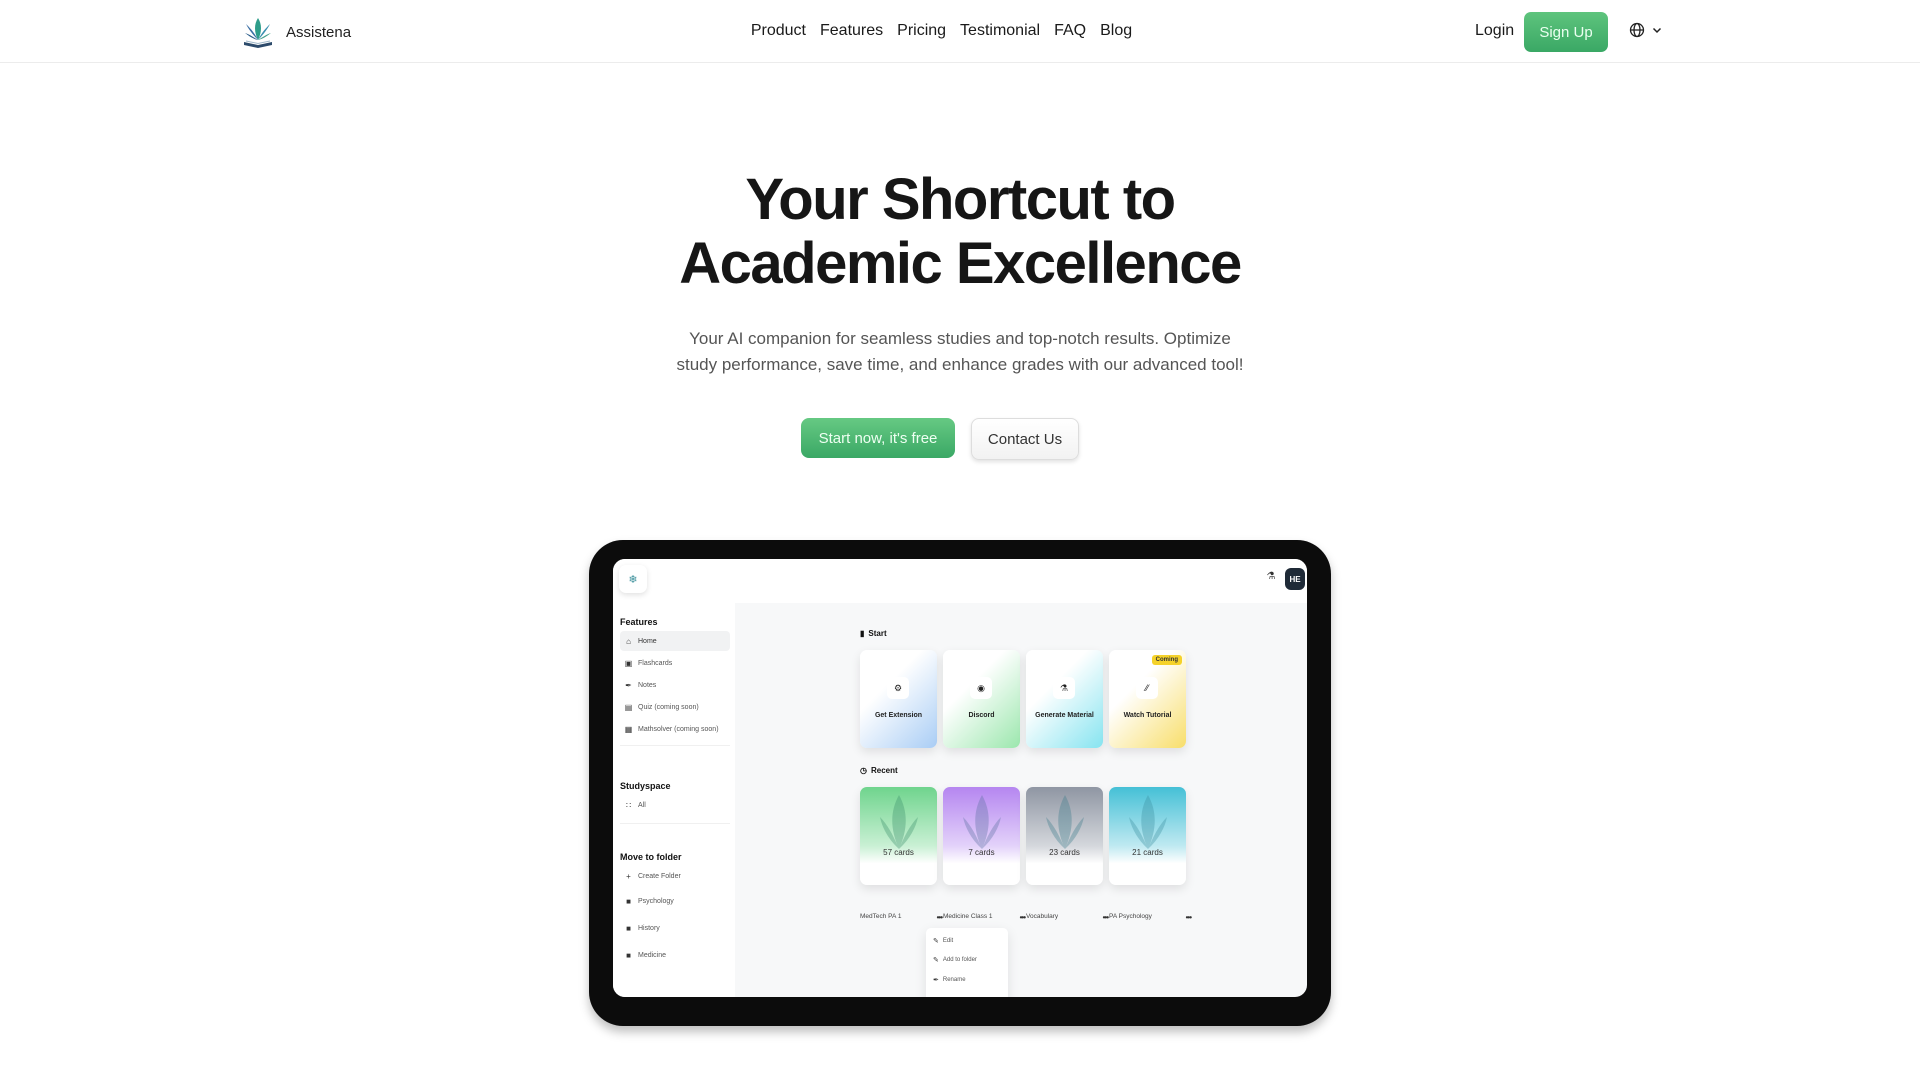 The height and width of the screenshot is (1080, 1920). Describe the element at coordinates (862, 633) in the screenshot. I see `book-icon: ▮` at that location.